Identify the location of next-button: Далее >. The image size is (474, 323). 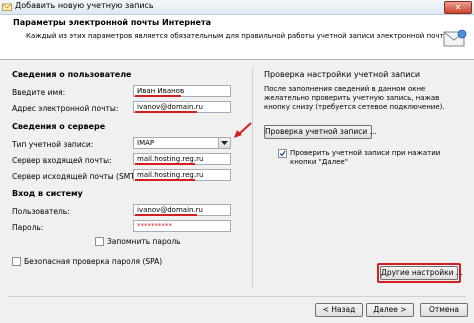
(390, 310).